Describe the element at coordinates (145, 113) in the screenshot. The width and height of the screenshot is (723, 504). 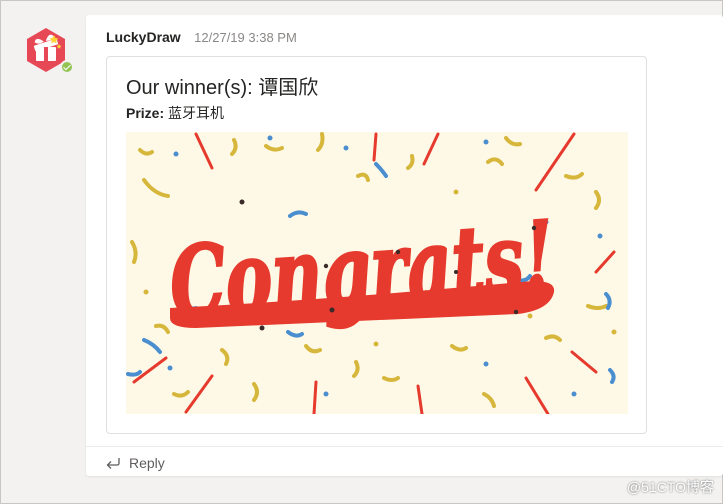
I see `prize-label: Prize:` at that location.